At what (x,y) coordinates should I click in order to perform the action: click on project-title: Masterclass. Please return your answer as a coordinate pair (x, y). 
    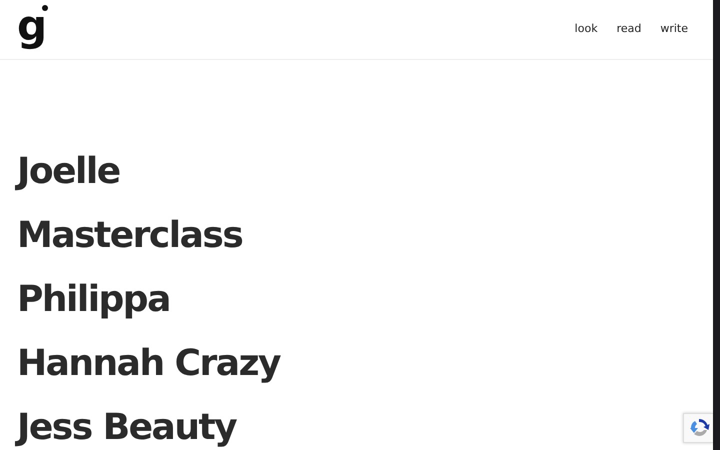
    Looking at the image, I should click on (129, 235).